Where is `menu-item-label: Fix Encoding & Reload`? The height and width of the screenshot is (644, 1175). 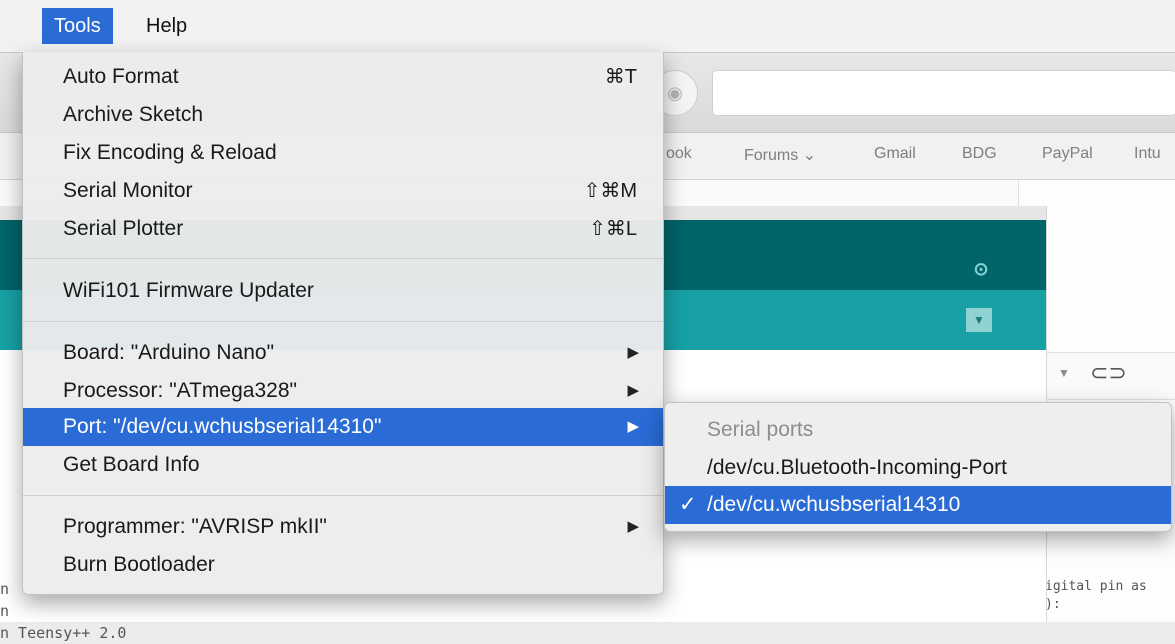 menu-item-label: Fix Encoding & Reload is located at coordinates (170, 152).